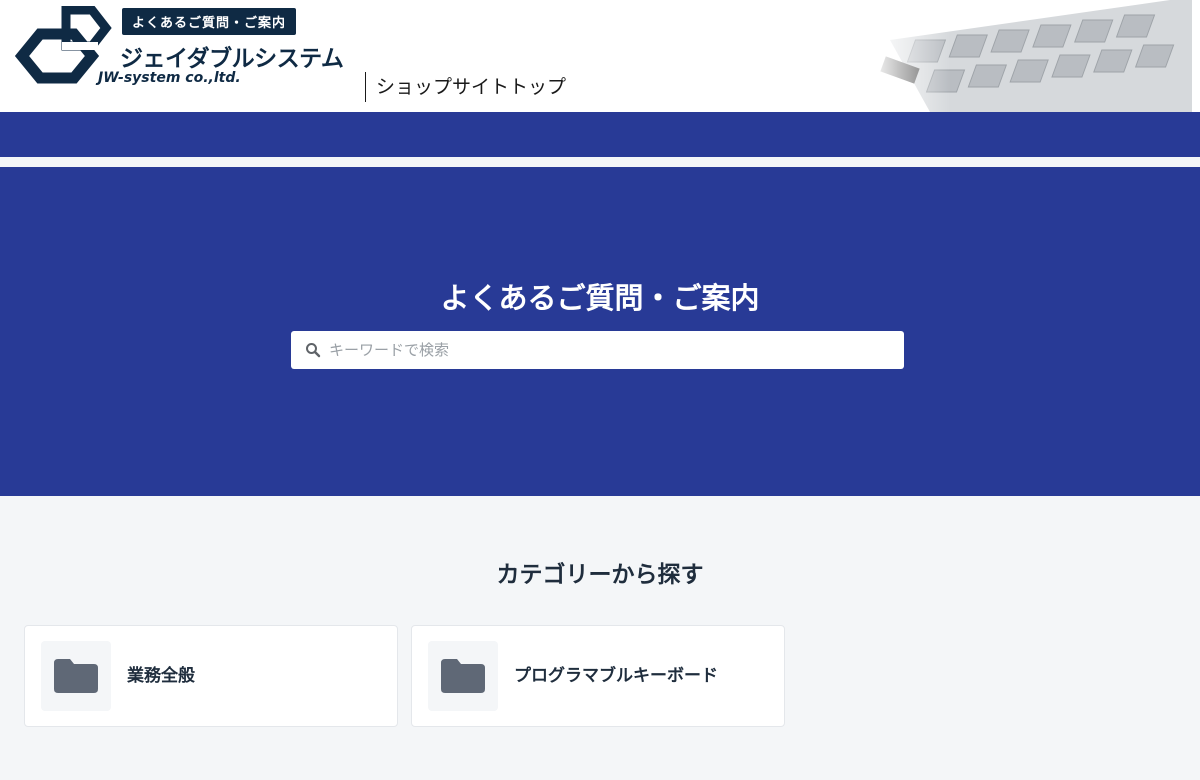 The image size is (1200, 780). What do you see at coordinates (211, 676) in the screenshot?
I see `category-card-general: 業務全般` at bounding box center [211, 676].